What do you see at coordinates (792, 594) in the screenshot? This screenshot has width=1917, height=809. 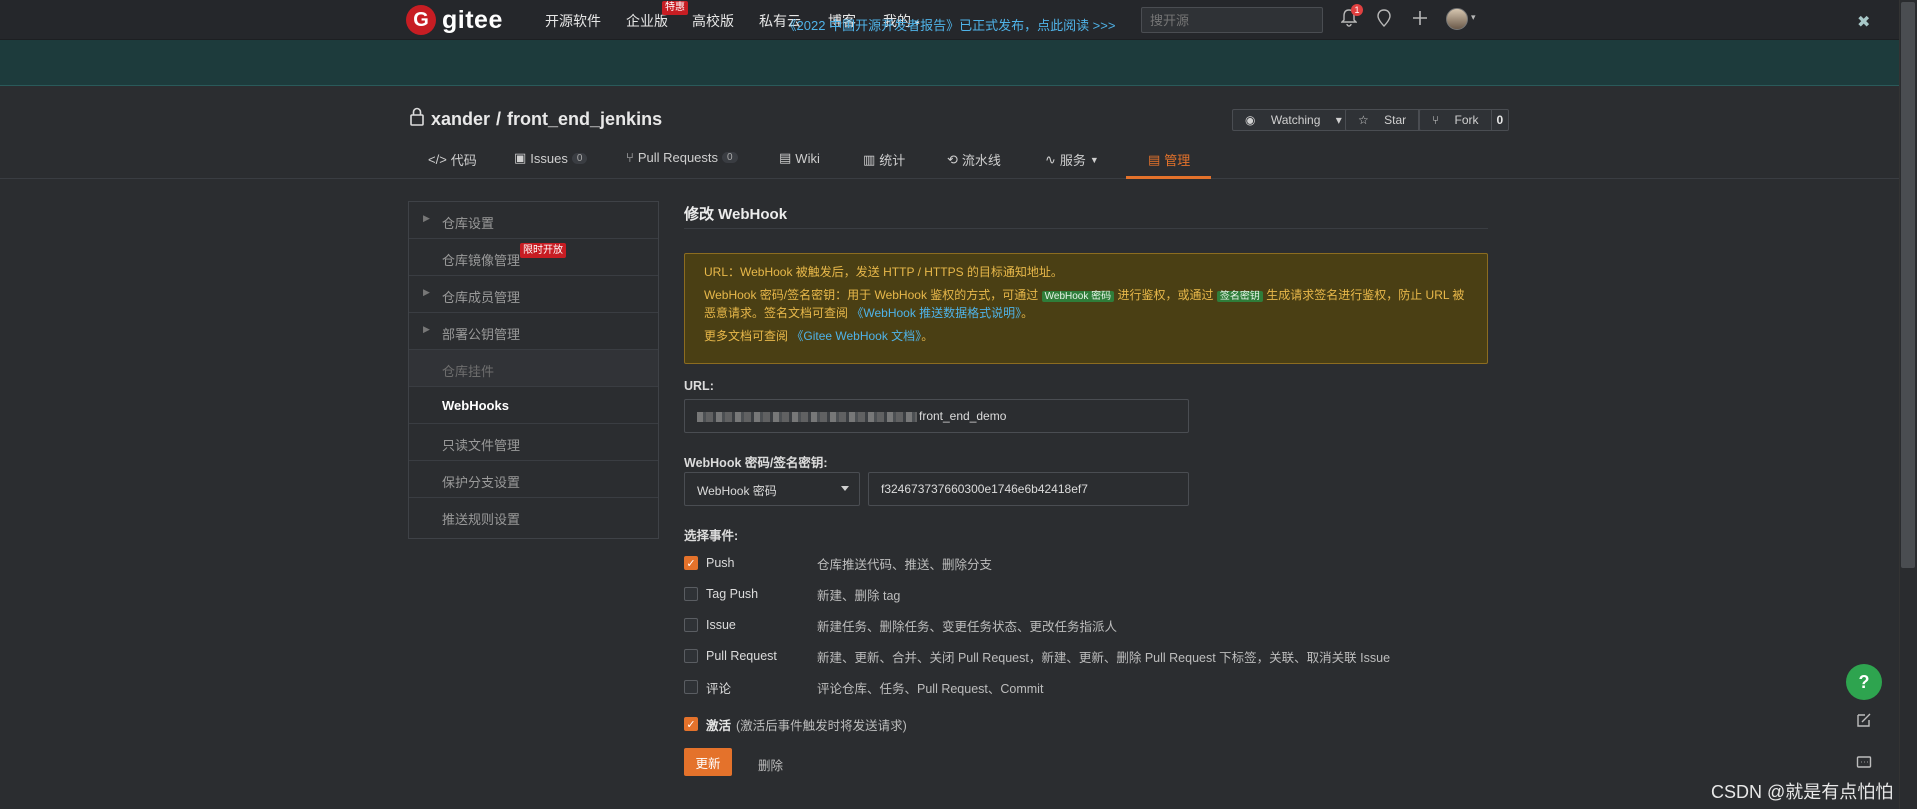 I see `event-row-tag-push: Tag Push 新建、删除 tag` at bounding box center [792, 594].